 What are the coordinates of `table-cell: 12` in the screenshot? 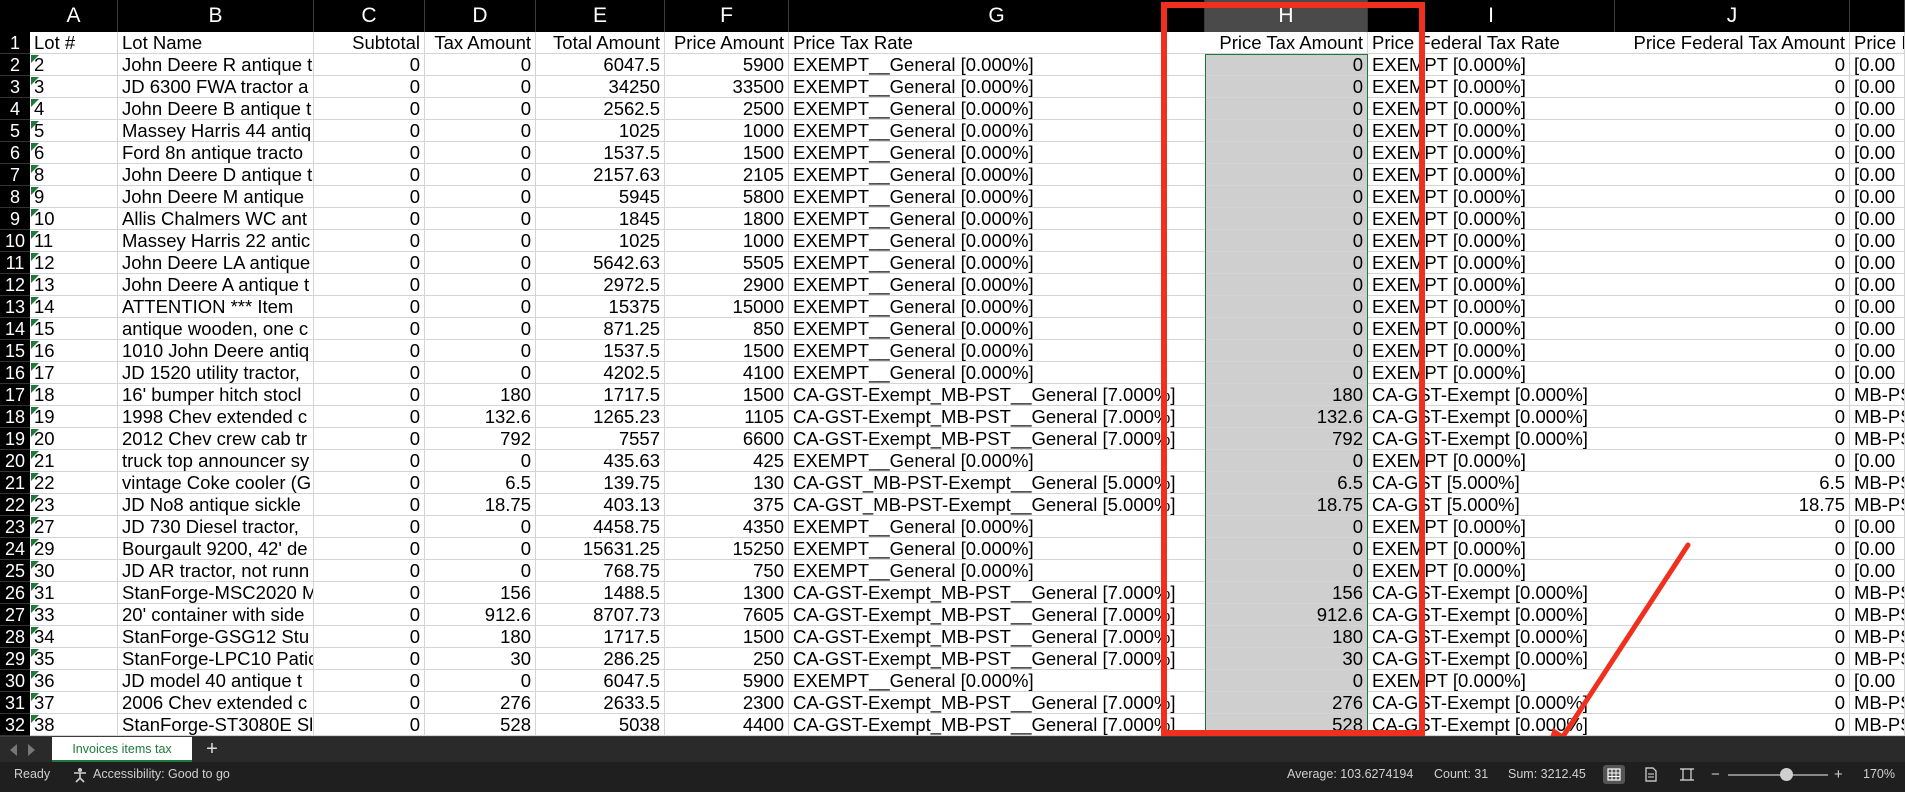 It's located at (74, 263).